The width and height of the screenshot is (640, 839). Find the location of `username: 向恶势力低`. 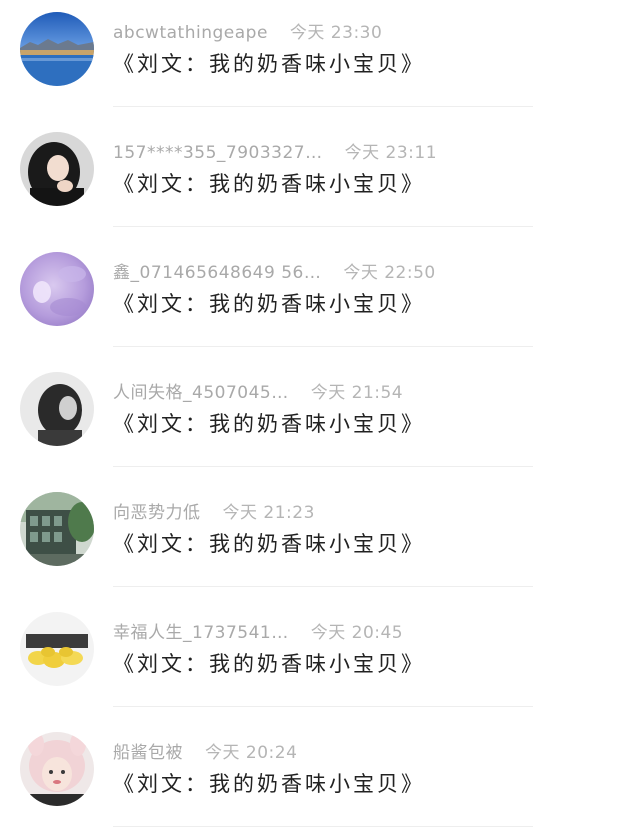

username: 向恶势力低 is located at coordinates (157, 513).